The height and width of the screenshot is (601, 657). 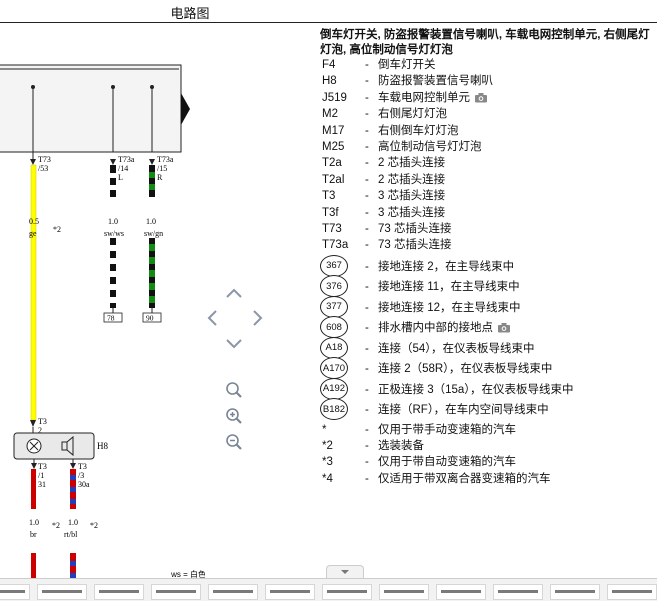 What do you see at coordinates (488, 214) in the screenshot?
I see `legend-entry: T3f -3 芯插头连接` at bounding box center [488, 214].